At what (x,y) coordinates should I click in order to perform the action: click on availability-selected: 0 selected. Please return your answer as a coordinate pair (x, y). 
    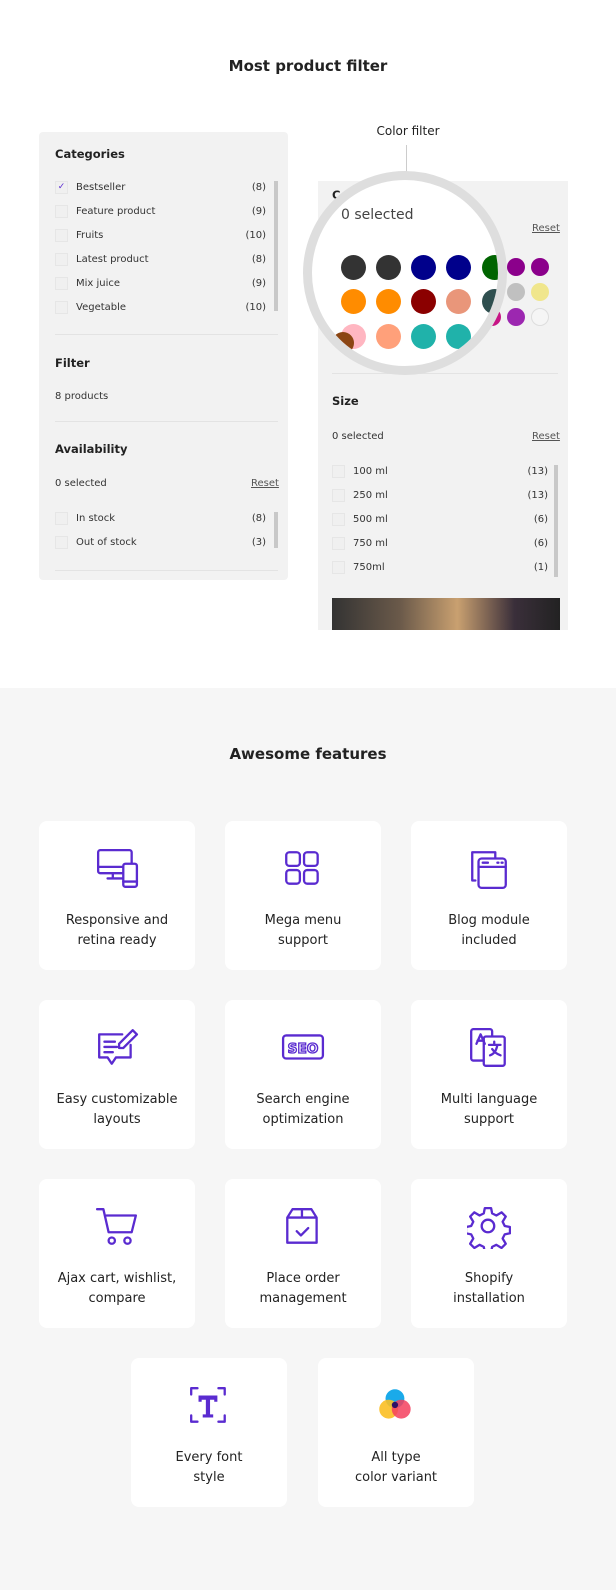
    Looking at the image, I should click on (81, 483).